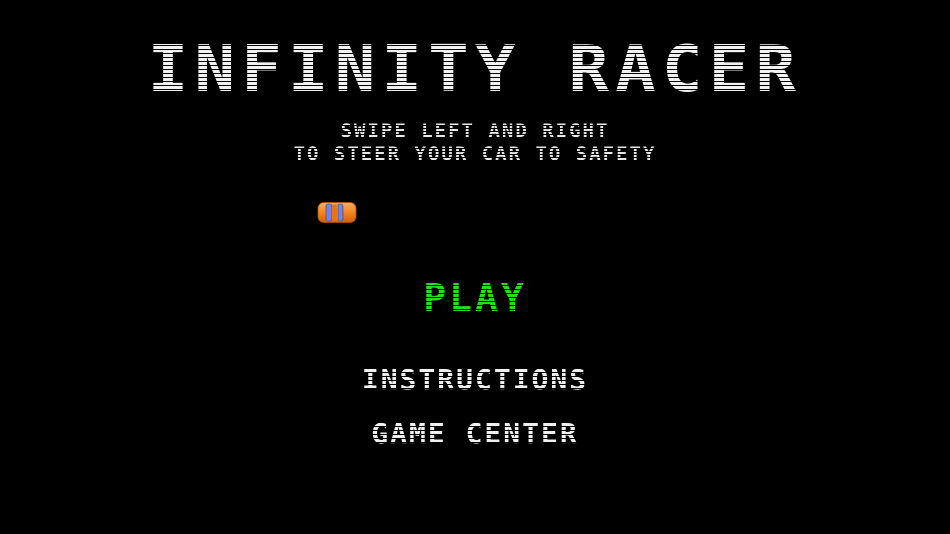  What do you see at coordinates (475, 131) in the screenshot?
I see `subtitle-line-1: SWIPE LEFT AND RIGHT` at bounding box center [475, 131].